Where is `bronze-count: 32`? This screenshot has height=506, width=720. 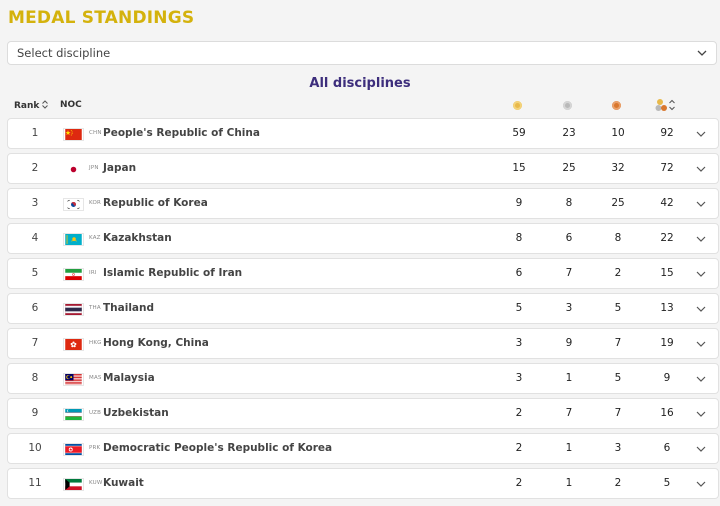
bronze-count: 32 is located at coordinates (618, 168).